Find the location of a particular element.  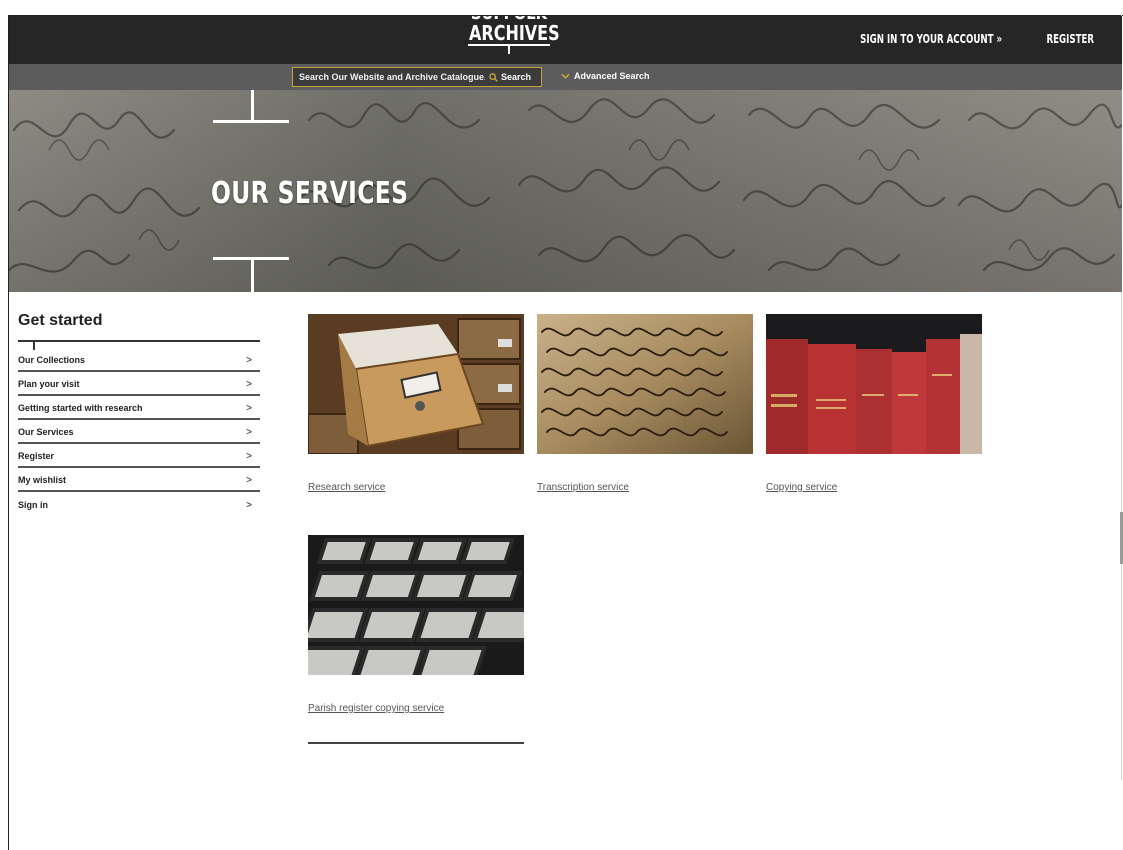

search-bar: Search Advanced Search is located at coordinates (565, 77).